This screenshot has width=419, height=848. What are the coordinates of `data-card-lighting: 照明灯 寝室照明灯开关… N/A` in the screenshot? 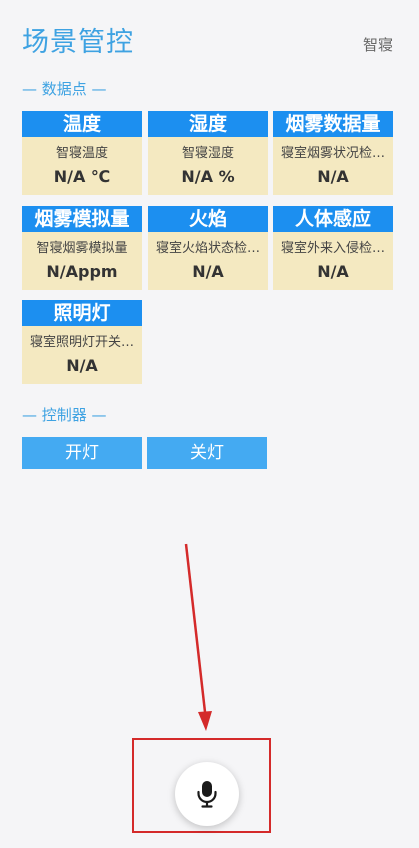 It's located at (82, 342).